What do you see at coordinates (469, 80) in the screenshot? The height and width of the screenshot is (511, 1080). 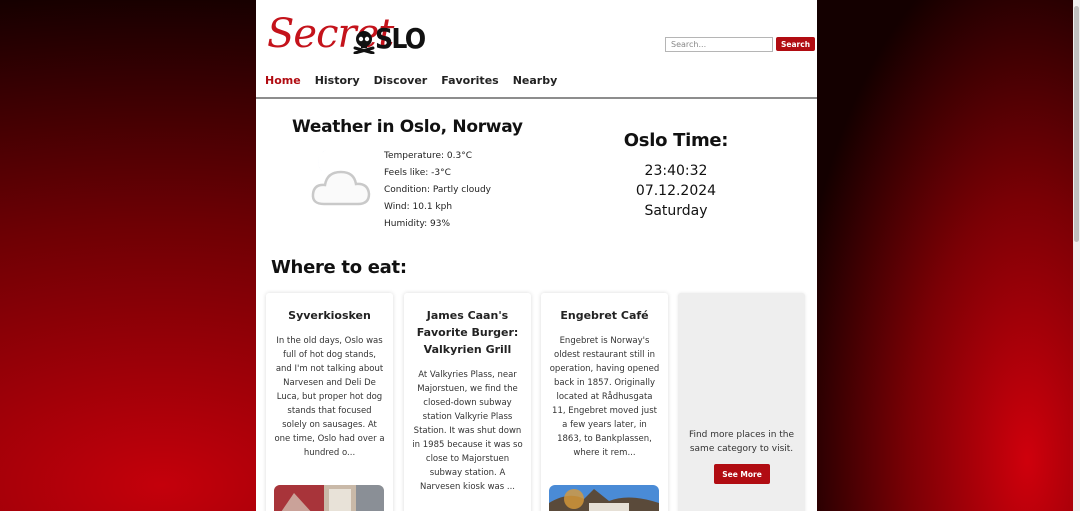 I see `nav-item-favorites: Favorites` at bounding box center [469, 80].